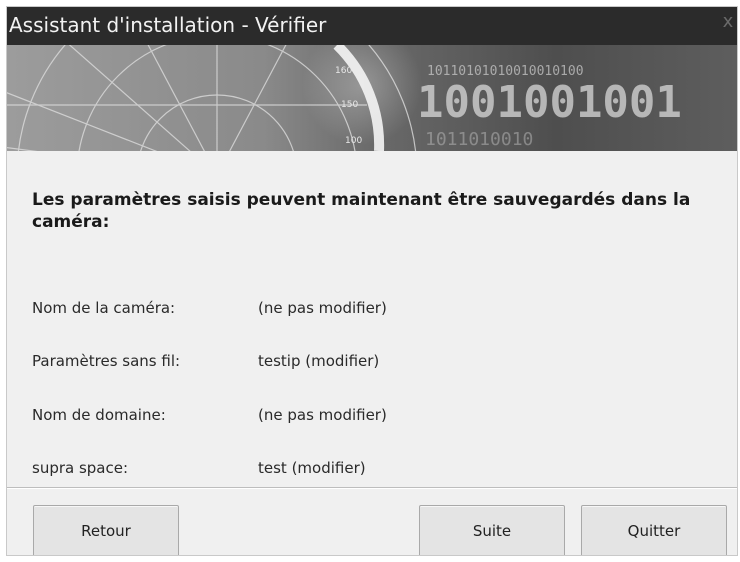 The image size is (740, 562). What do you see at coordinates (80, 468) in the screenshot?
I see `setting-label: supra space:` at bounding box center [80, 468].